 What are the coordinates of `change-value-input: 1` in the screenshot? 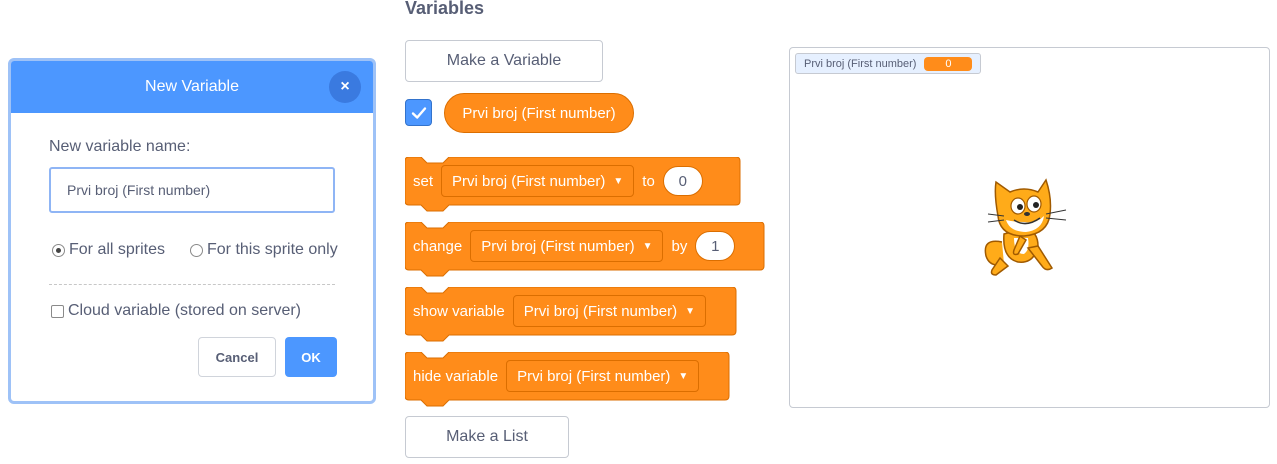 It's located at (715, 246).